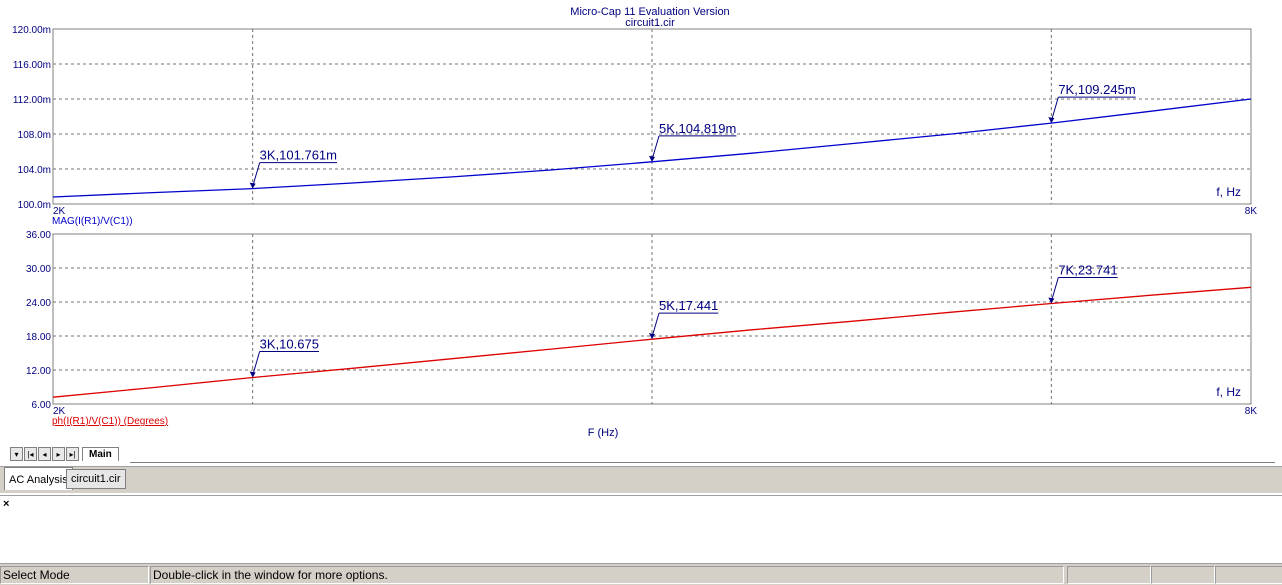 The width and height of the screenshot is (1282, 585). What do you see at coordinates (30, 454) in the screenshot?
I see `first-tab-icon: |◂` at bounding box center [30, 454].